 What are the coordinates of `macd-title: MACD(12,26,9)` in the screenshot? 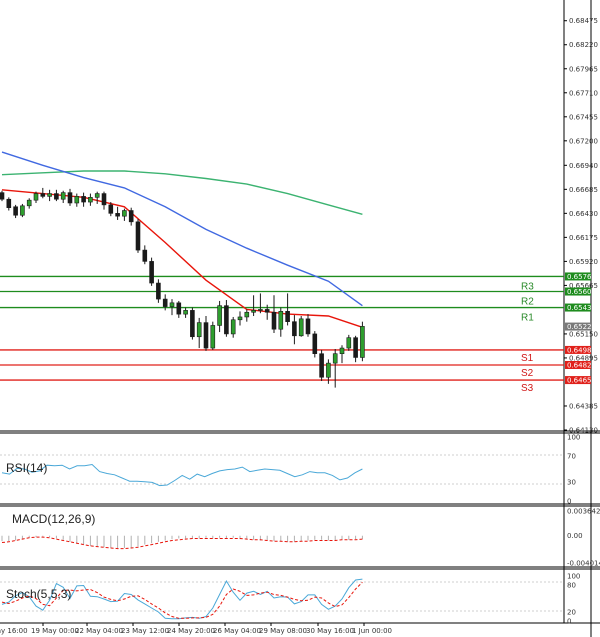 It's located at (53, 519).